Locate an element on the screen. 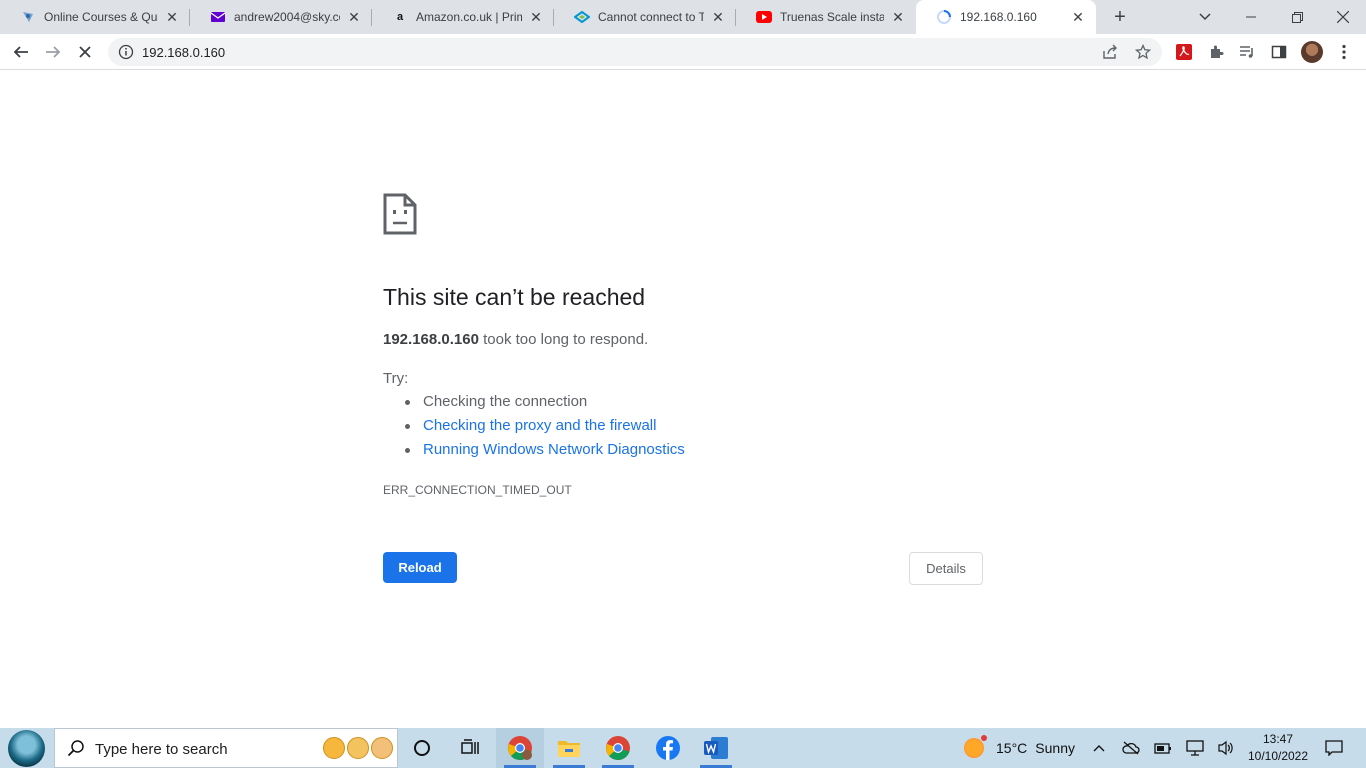  word-icon is located at coordinates (716, 748).